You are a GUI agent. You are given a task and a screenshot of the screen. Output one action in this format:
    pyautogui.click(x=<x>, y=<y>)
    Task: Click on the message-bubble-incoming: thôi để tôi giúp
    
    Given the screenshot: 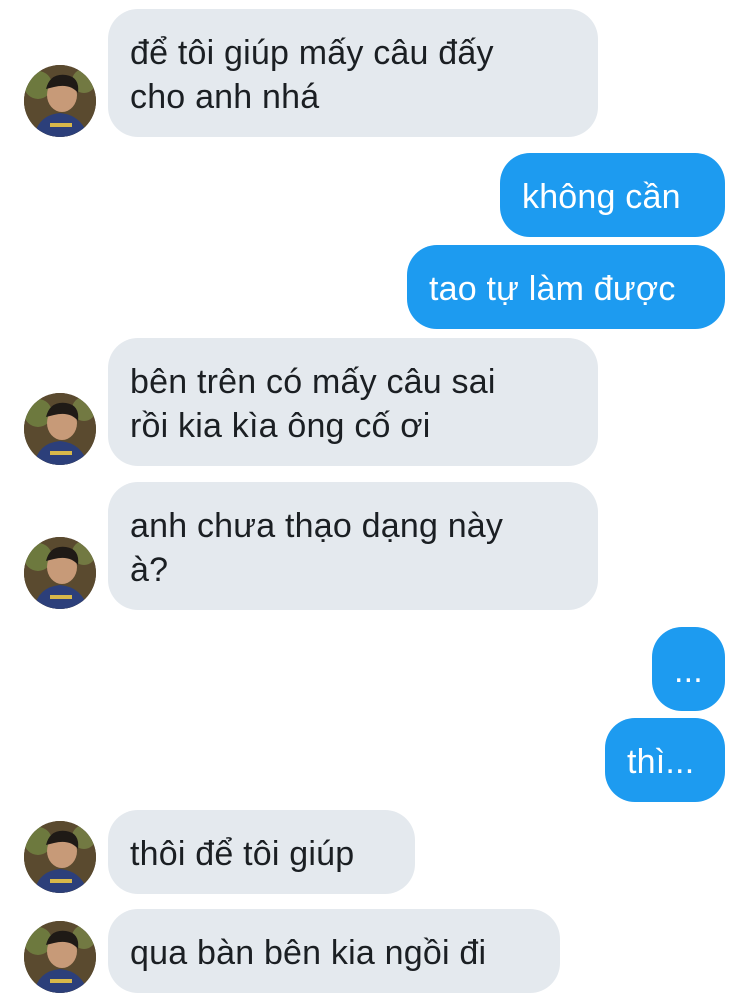 What is the action you would take?
    pyautogui.click(x=261, y=852)
    